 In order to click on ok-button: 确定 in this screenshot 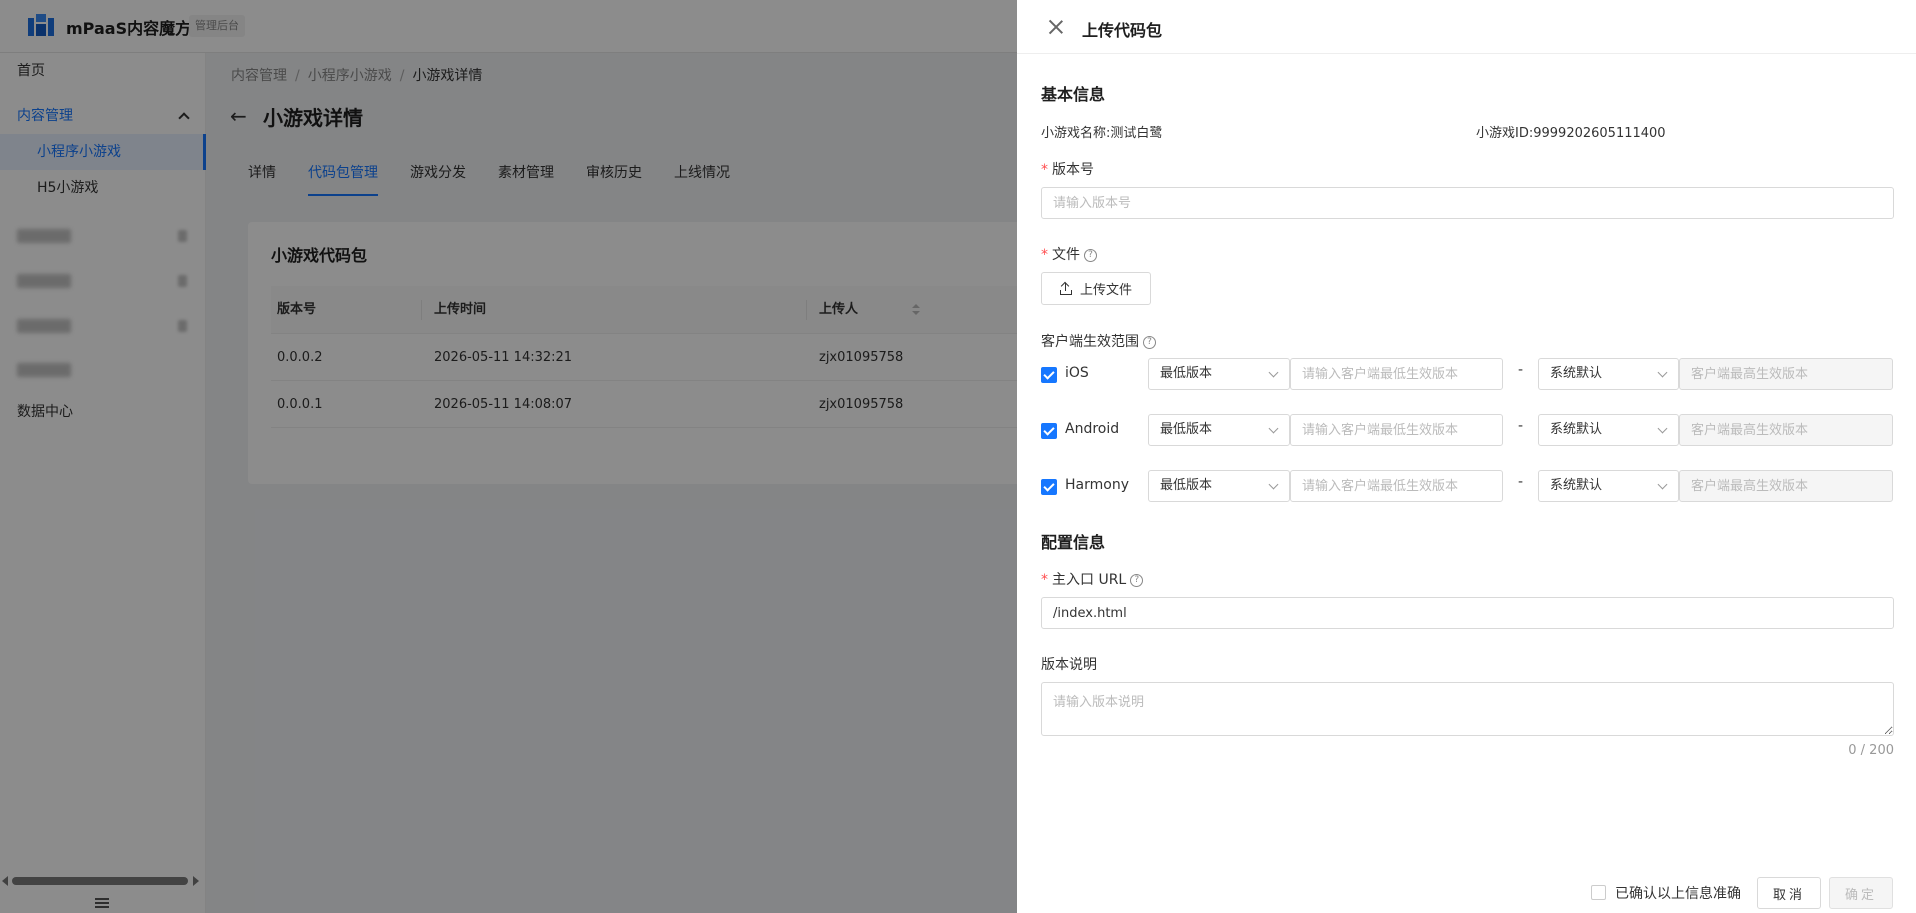, I will do `click(1861, 893)`.